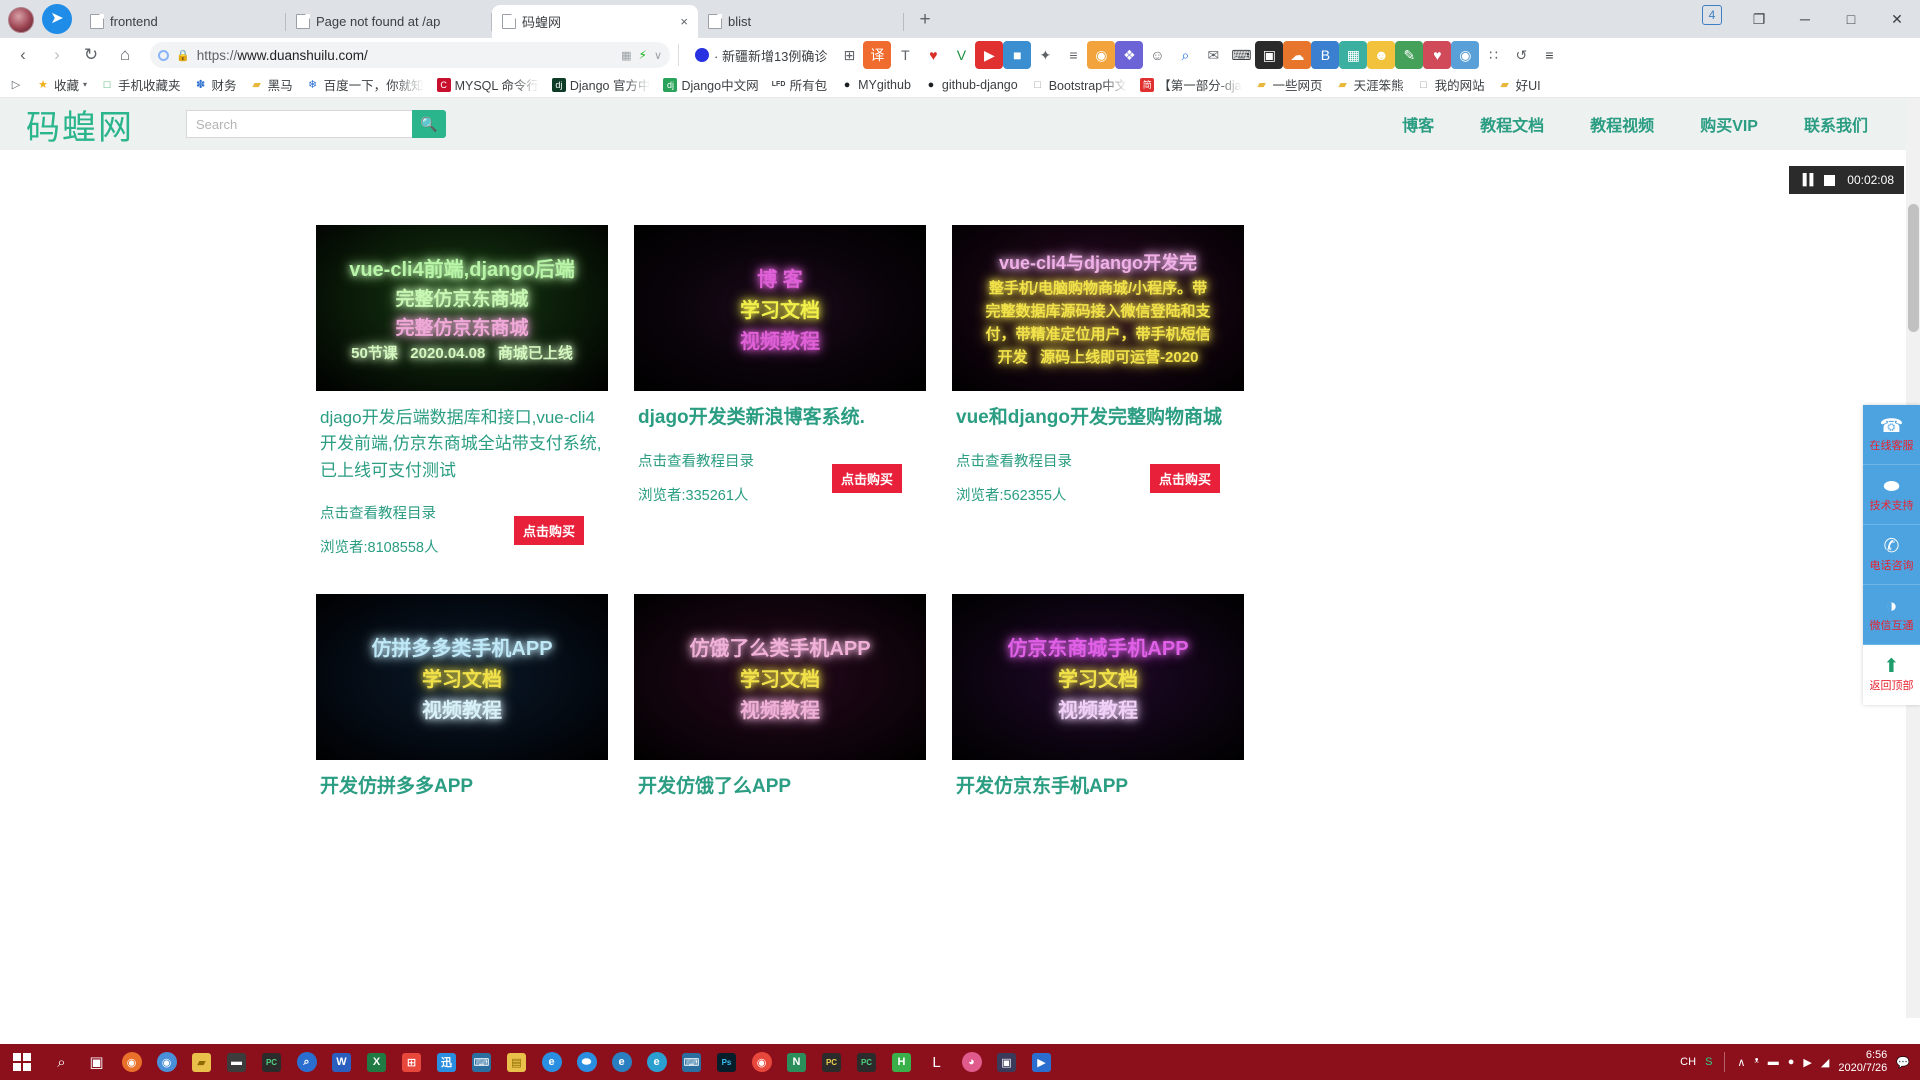  Describe the element at coordinates (131, 1062) in the screenshot. I see `firefox-icon: ◉` at that location.